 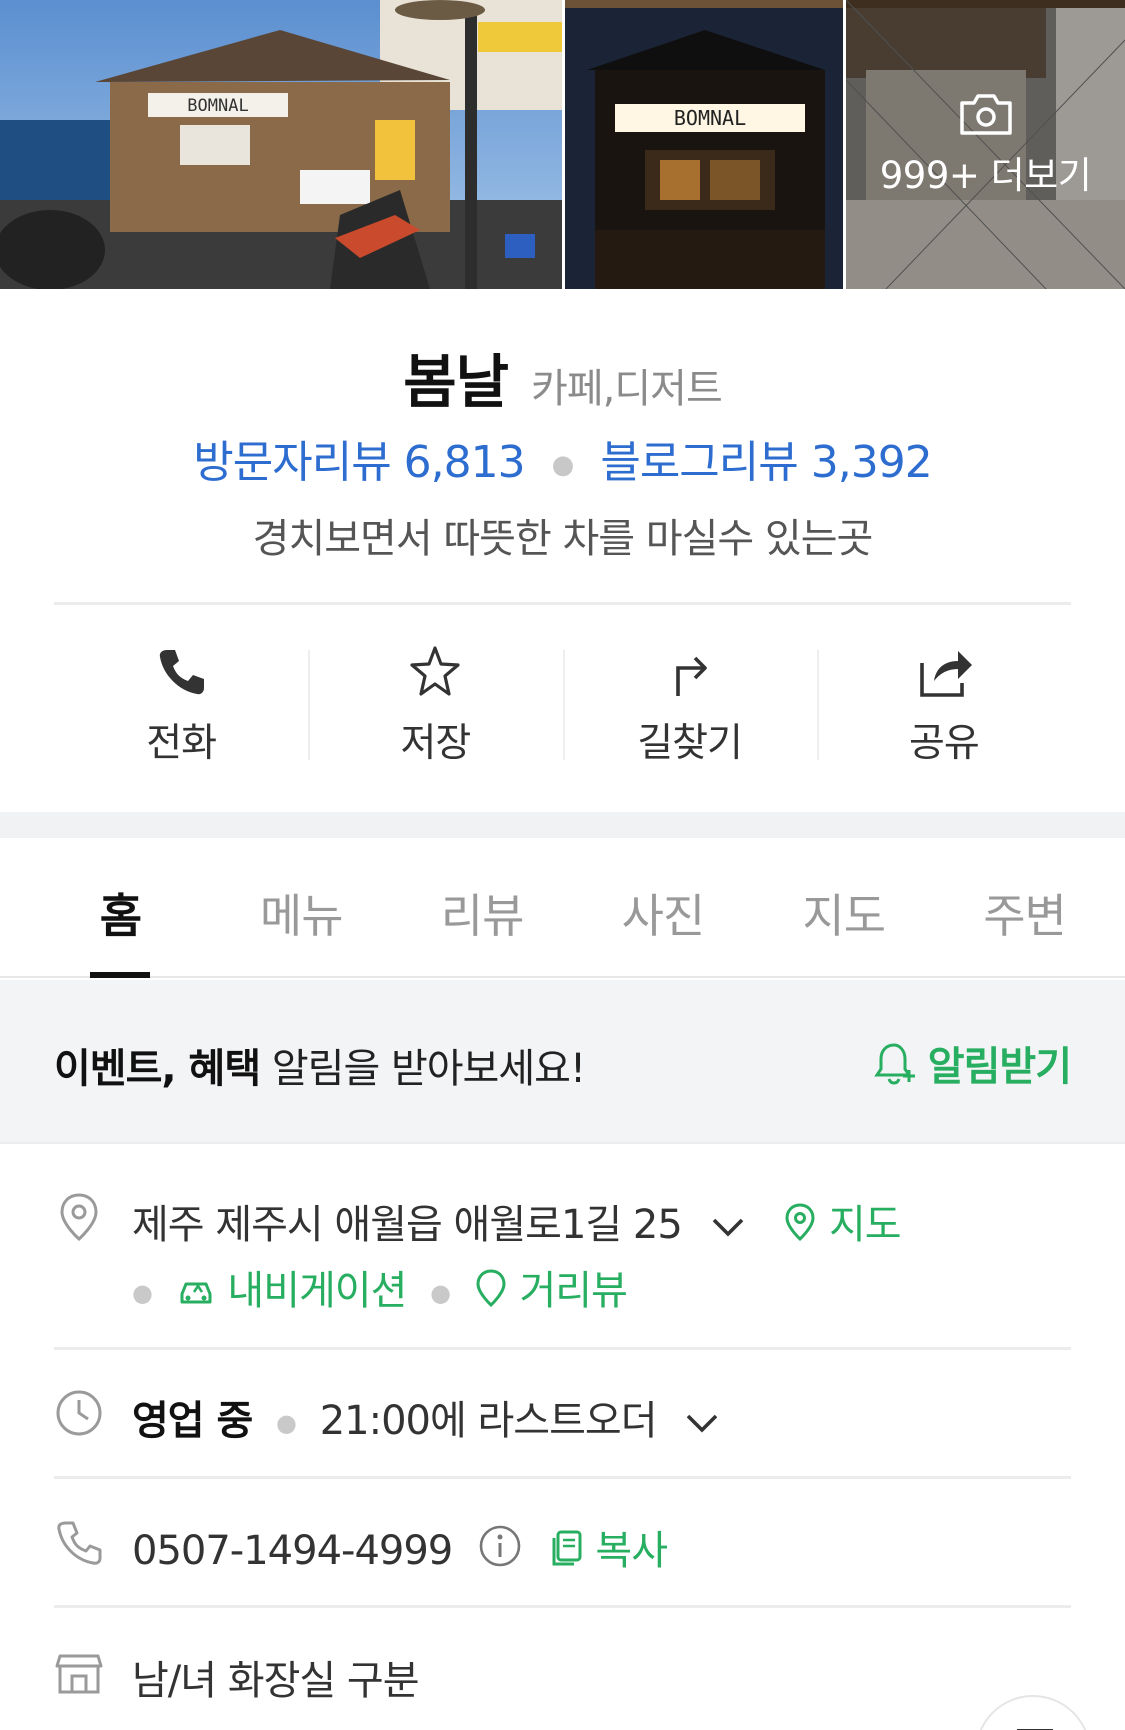 I want to click on notification-button: 알림받기, so click(x=972, y=1063).